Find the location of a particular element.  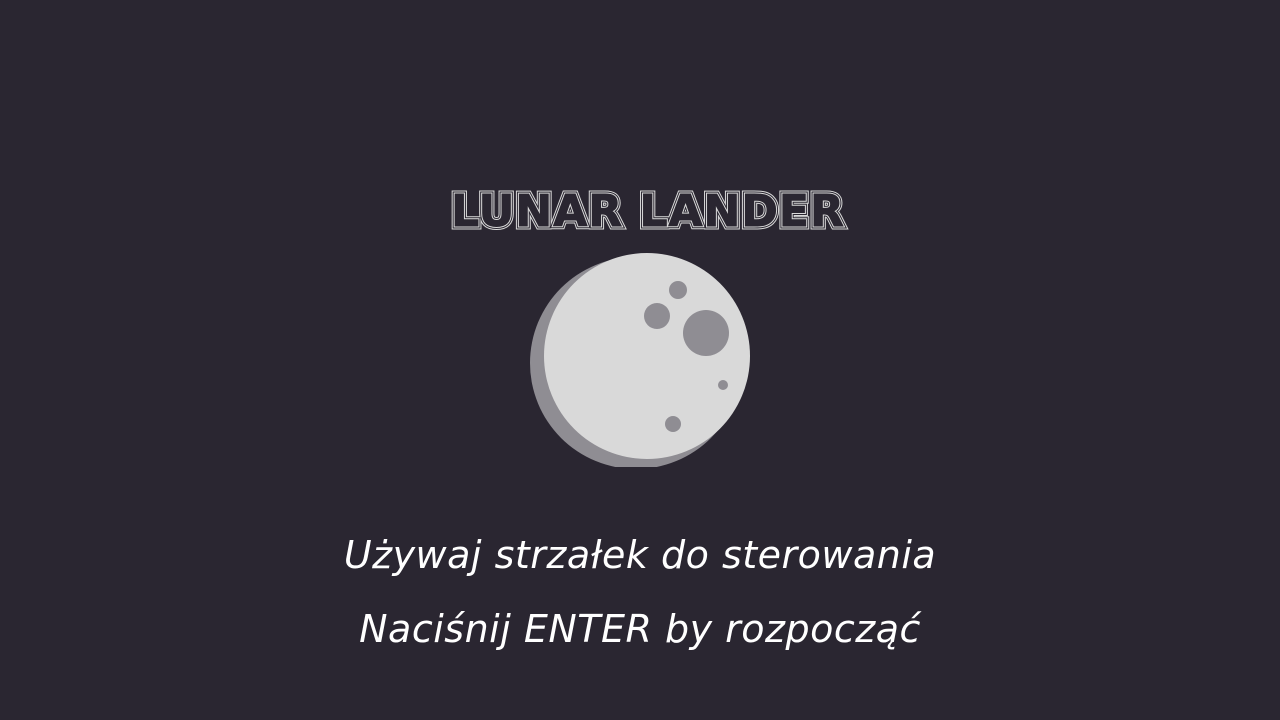

svg-text: LUNAR LANDER is located at coordinates (648, 211).